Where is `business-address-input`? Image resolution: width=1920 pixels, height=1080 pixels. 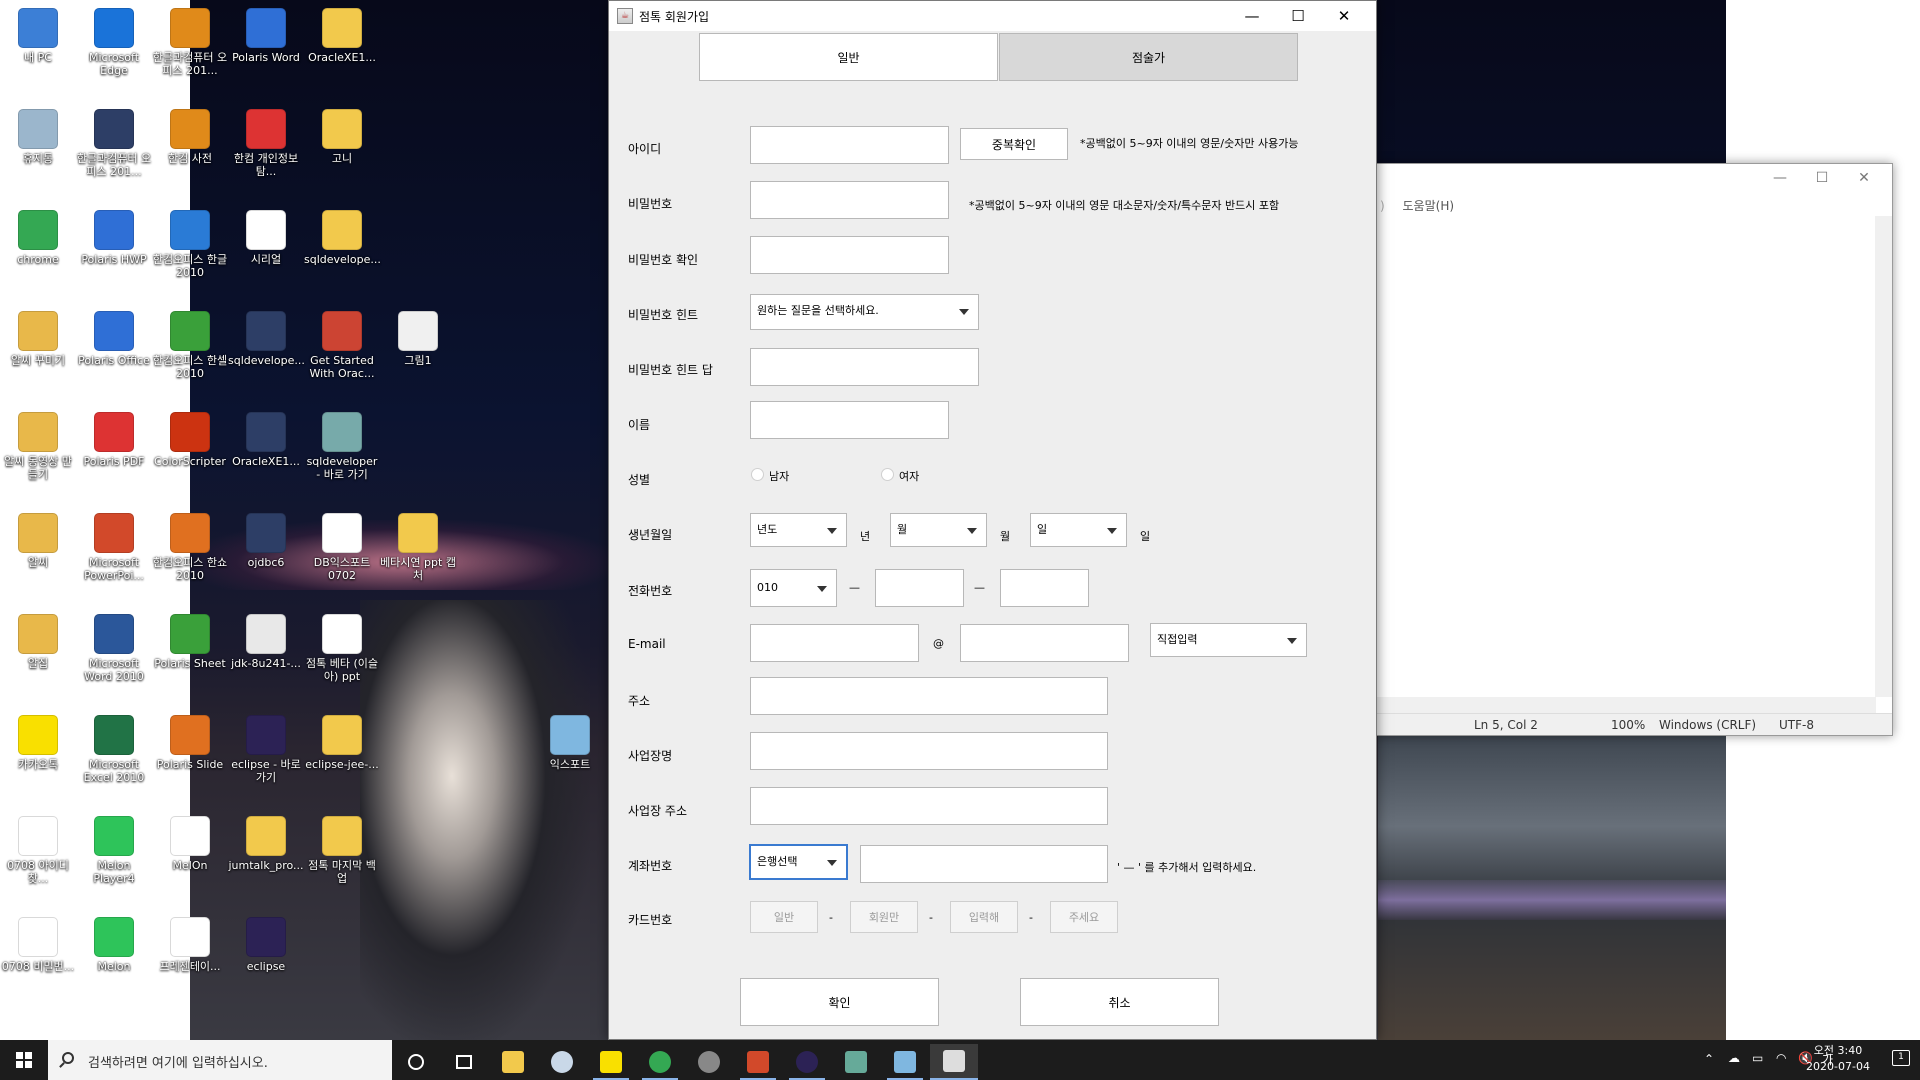 business-address-input is located at coordinates (929, 806).